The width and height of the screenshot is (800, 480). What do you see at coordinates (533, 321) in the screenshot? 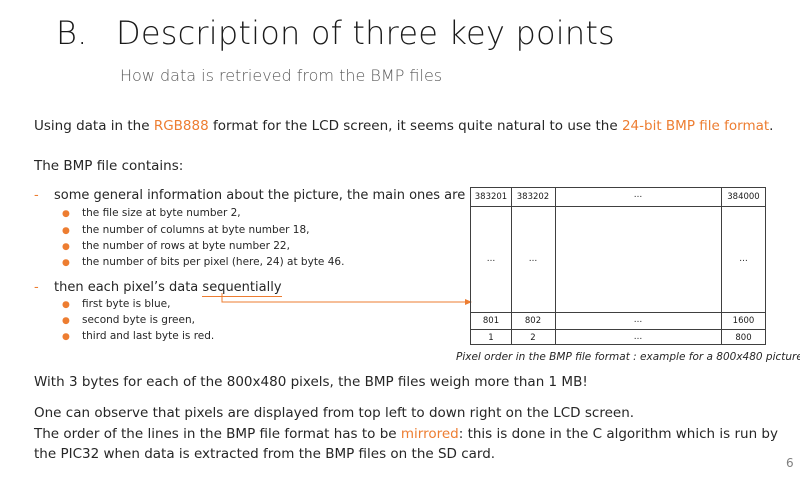
I see `table-cell: 802` at bounding box center [533, 321].